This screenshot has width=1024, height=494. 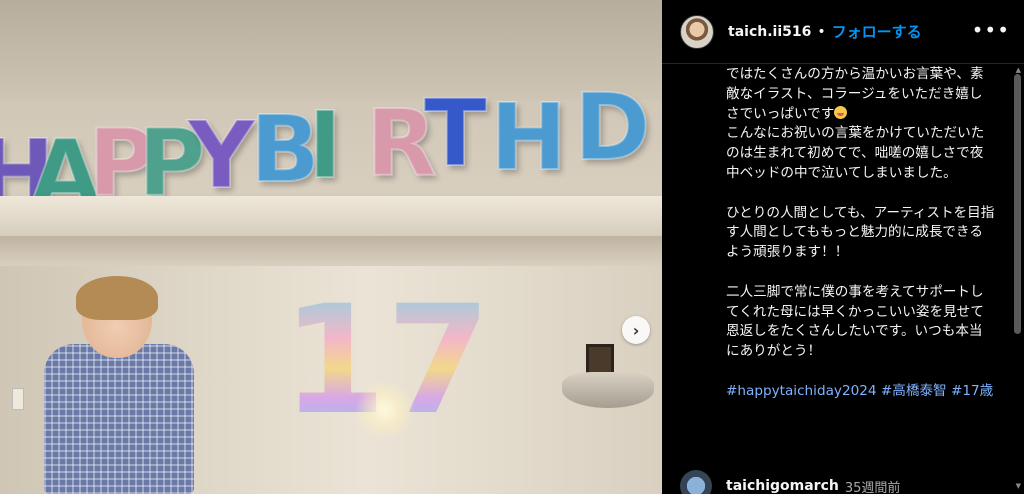 I want to click on post-header: taich.ii516 • フォローする •••, so click(x=843, y=32).